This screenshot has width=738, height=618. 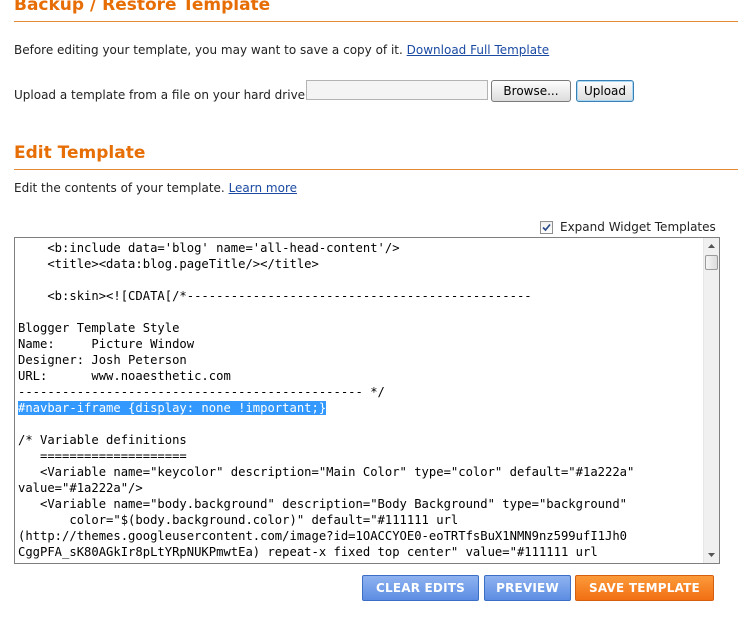 What do you see at coordinates (360, 440) in the screenshot?
I see `code-line: /* Variable definitions` at bounding box center [360, 440].